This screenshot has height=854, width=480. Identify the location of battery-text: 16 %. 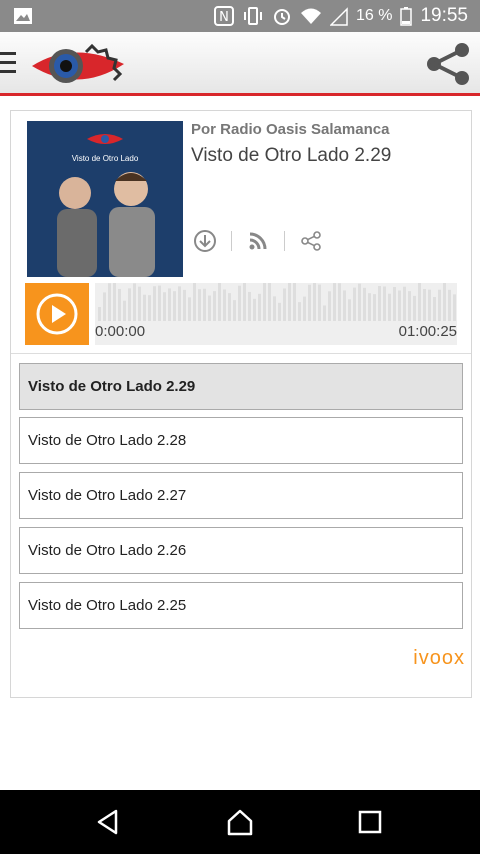
(374, 15).